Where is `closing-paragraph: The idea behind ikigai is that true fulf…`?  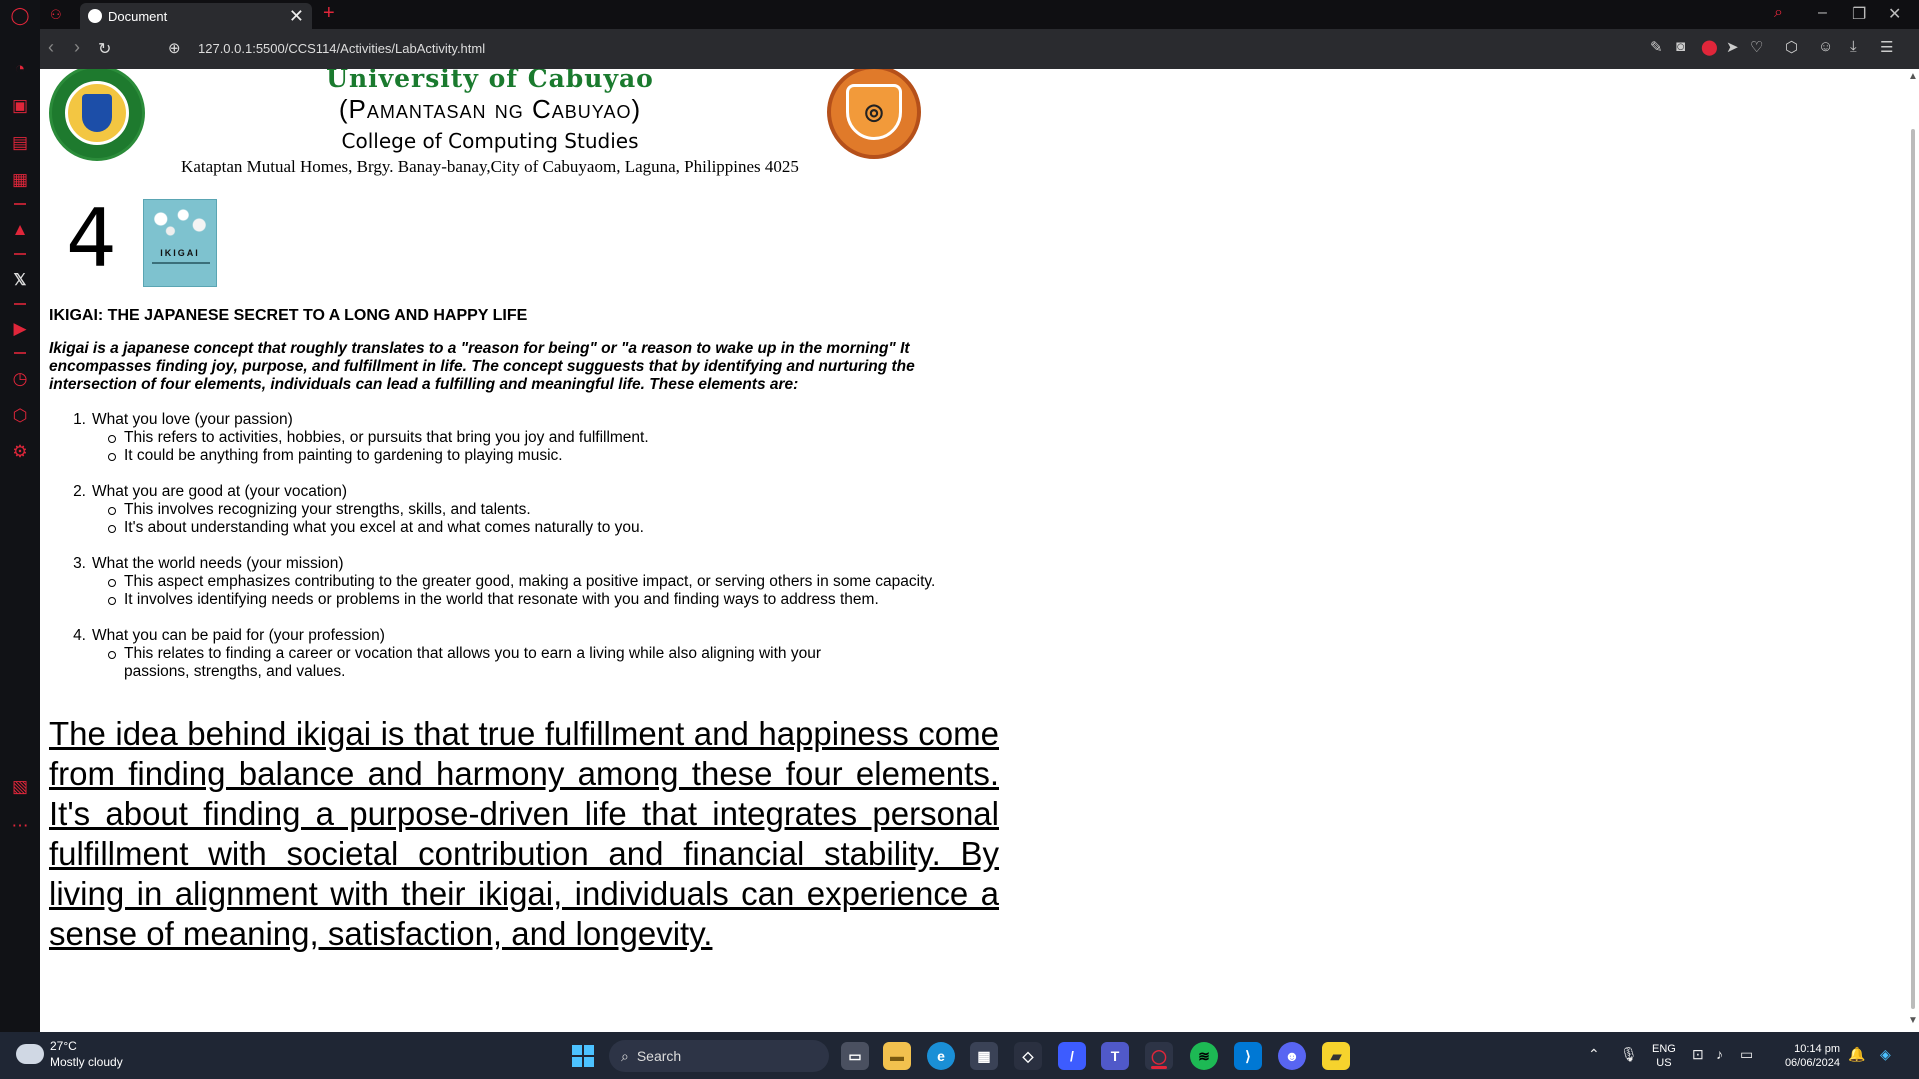
closing-paragraph: The idea behind ikigai is that true fulf… is located at coordinates (524, 833).